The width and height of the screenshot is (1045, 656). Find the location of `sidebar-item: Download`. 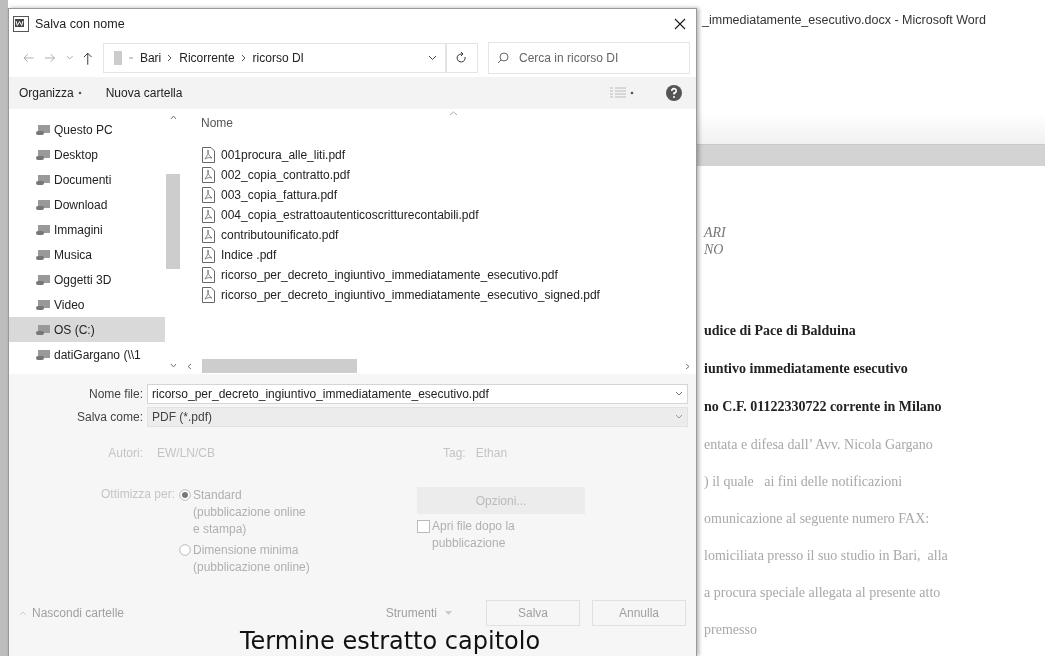

sidebar-item: Download is located at coordinates (87, 204).